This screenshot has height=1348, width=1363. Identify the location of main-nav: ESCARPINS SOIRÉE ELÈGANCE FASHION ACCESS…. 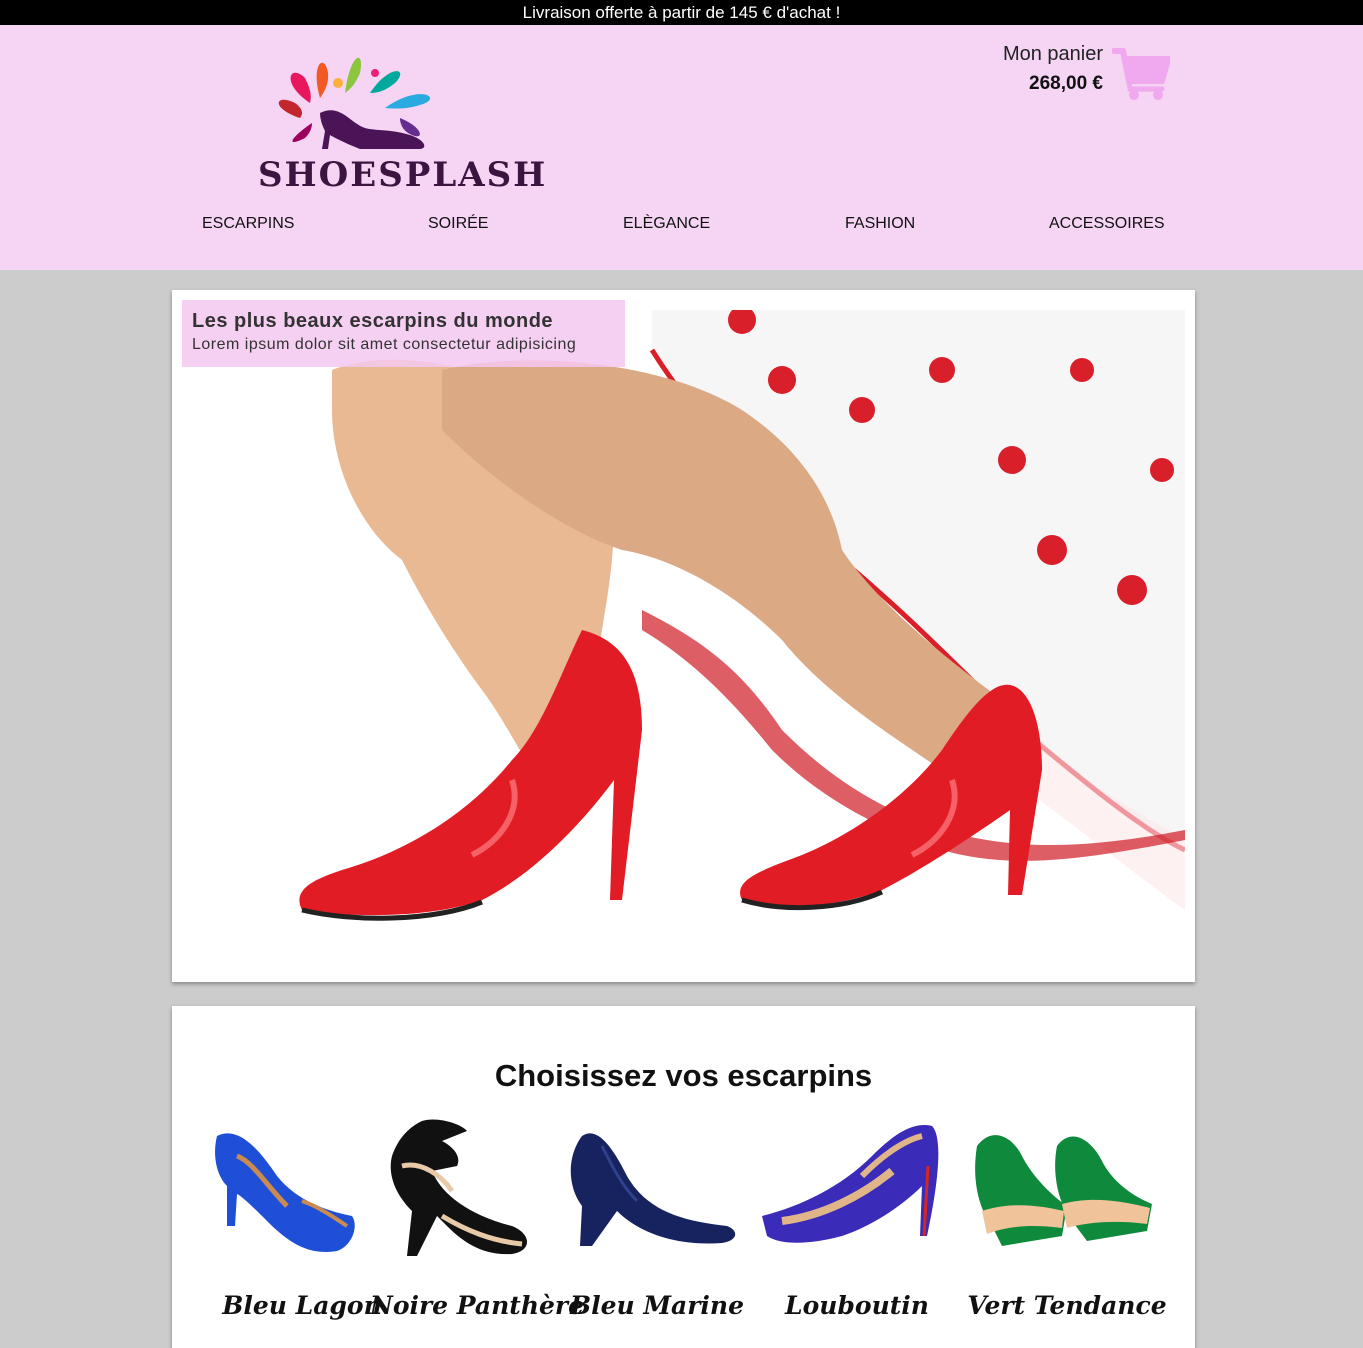
(681, 230).